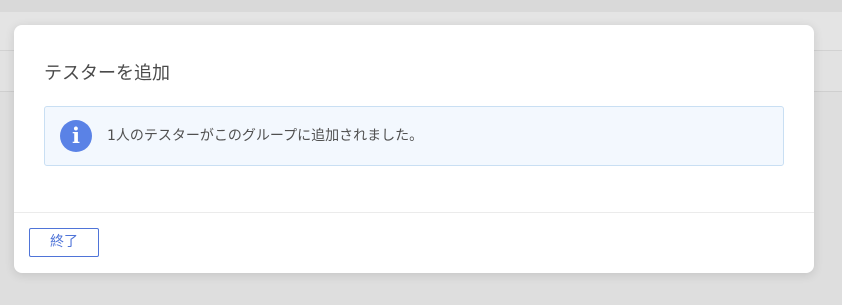 This screenshot has width=842, height=305. I want to click on info-icon: i, so click(76, 136).